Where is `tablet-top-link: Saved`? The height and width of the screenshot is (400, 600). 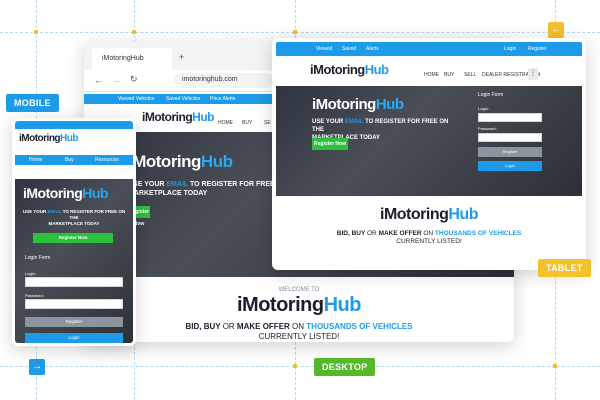 tablet-top-link: Saved is located at coordinates (349, 49).